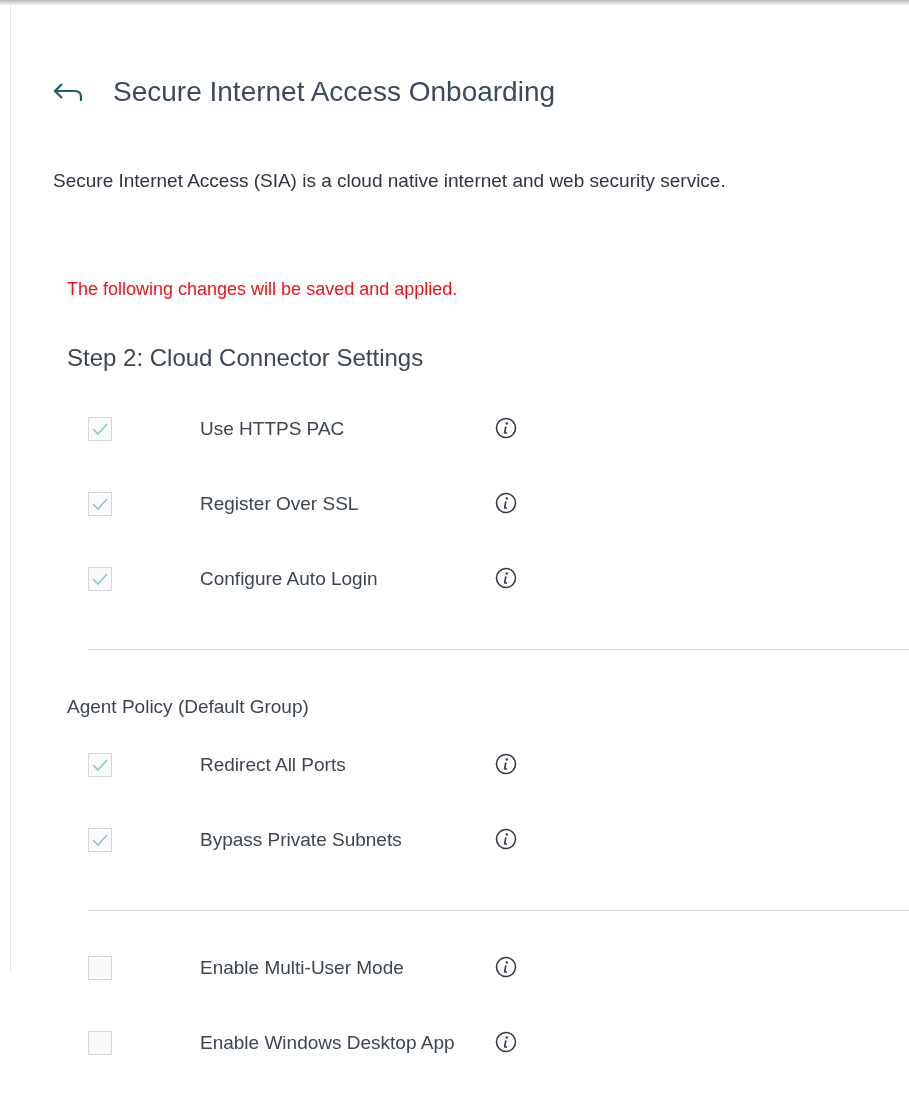  I want to click on option-label: Enable Windows Desktop App, so click(328, 1043).